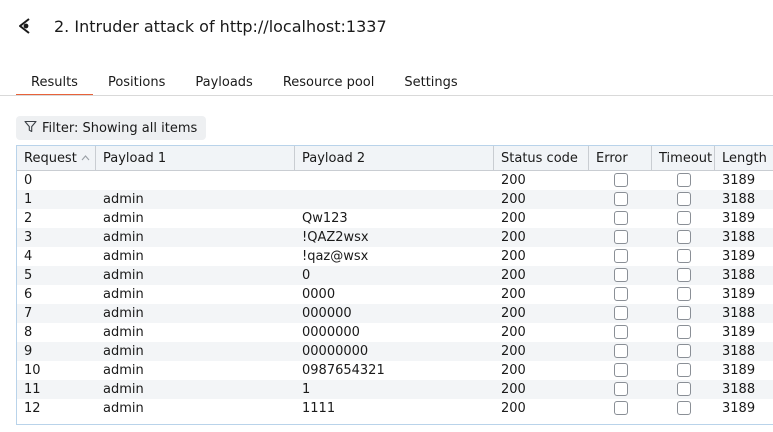 The height and width of the screenshot is (432, 773). What do you see at coordinates (744, 158) in the screenshot?
I see `column-header-length: Length` at bounding box center [744, 158].